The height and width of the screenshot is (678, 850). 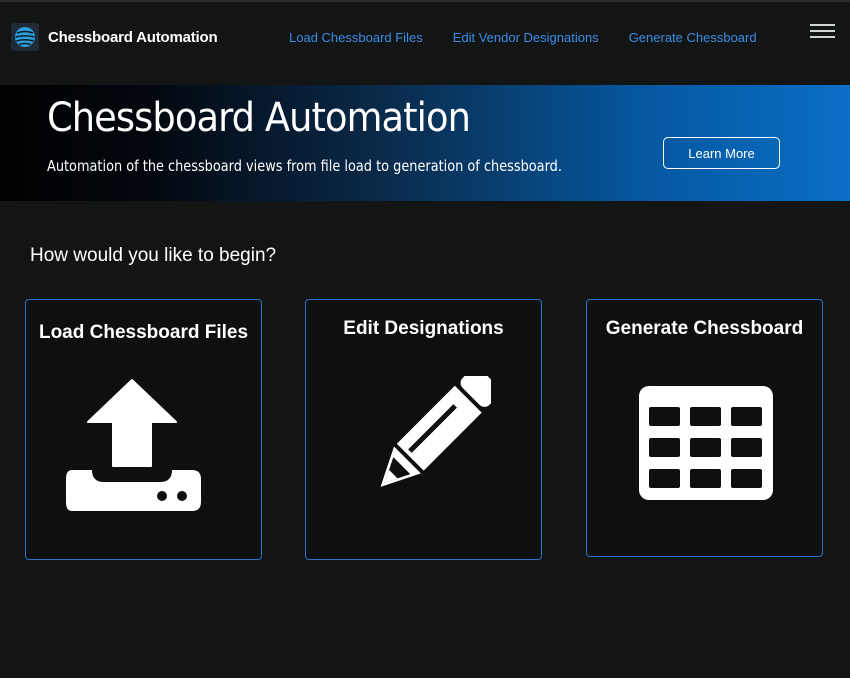 I want to click on globe-logo-icon, so click(x=25, y=37).